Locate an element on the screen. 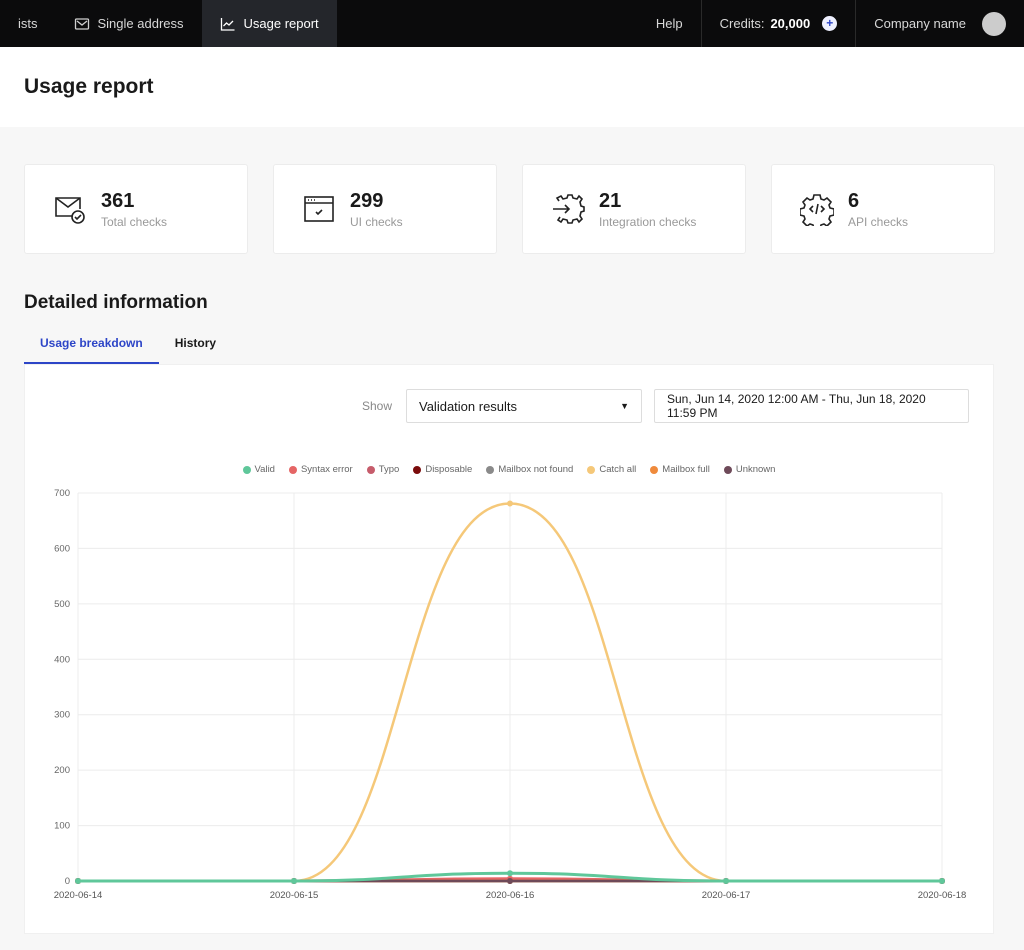 This screenshot has width=1024, height=950. y-tick-label: 700 is located at coordinates (62, 493).